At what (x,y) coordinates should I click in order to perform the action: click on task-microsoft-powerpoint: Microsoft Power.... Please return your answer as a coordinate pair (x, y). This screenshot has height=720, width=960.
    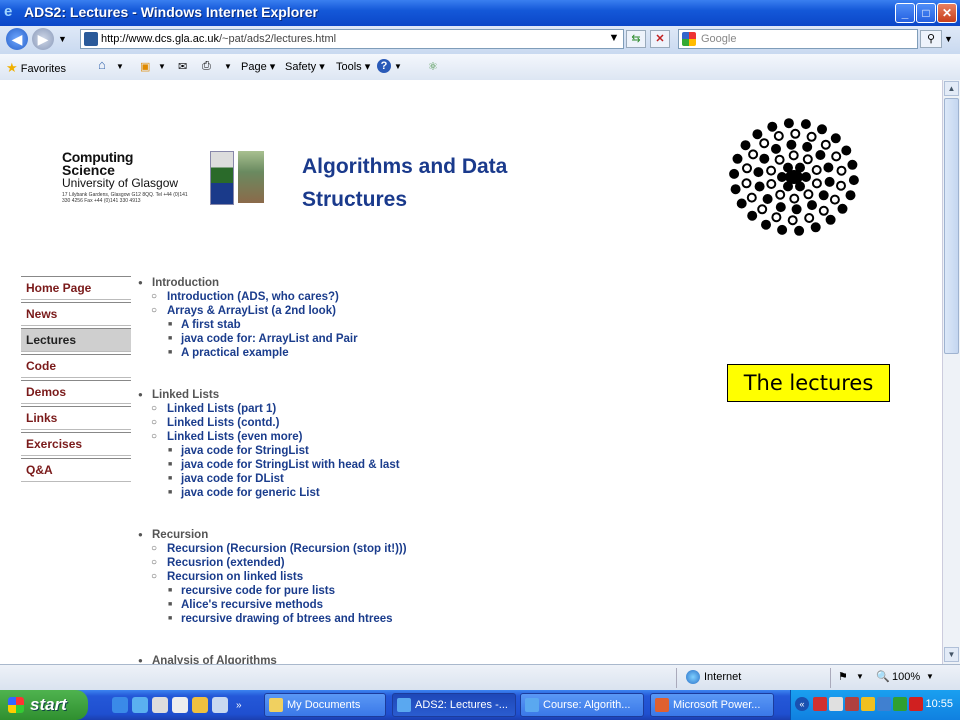
    Looking at the image, I should click on (712, 705).